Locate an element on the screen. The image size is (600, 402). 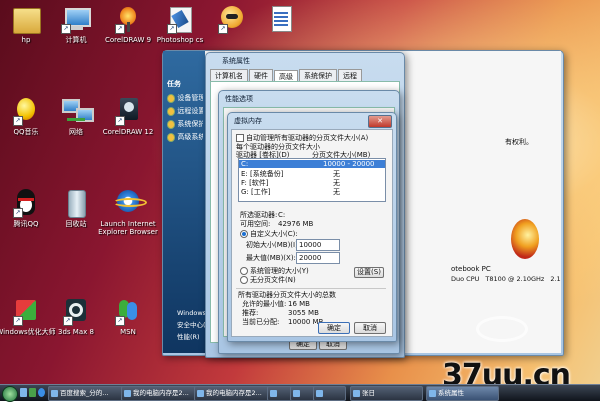
desktop-icon-label: 回收站 is located at coordinates (76, 224).